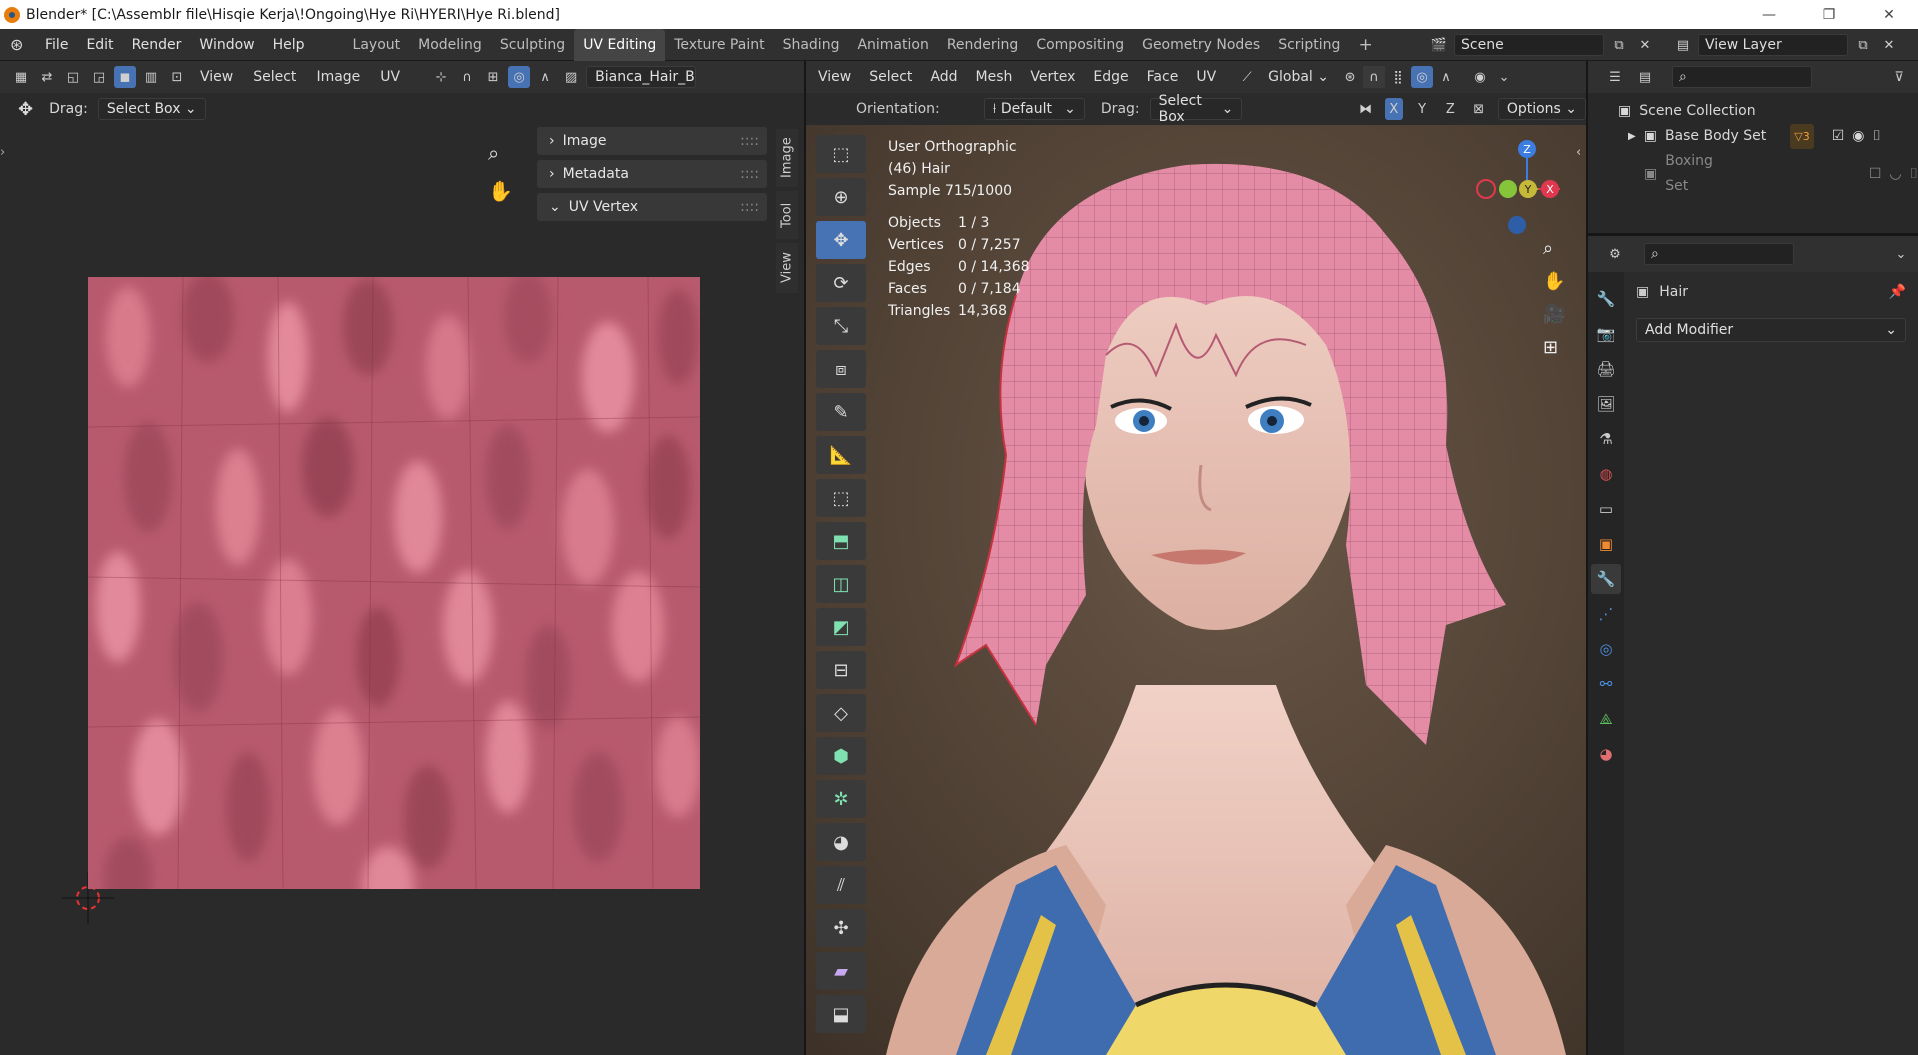 Image resolution: width=1918 pixels, height=1055 pixels. Describe the element at coordinates (1554, 281) in the screenshot. I see `viewport-pan-icon: ✋` at that location.